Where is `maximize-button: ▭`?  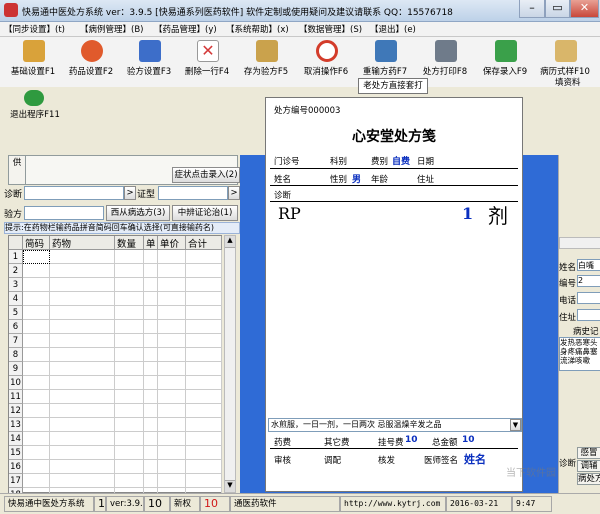 maximize-button: ▭ is located at coordinates (557, 9).